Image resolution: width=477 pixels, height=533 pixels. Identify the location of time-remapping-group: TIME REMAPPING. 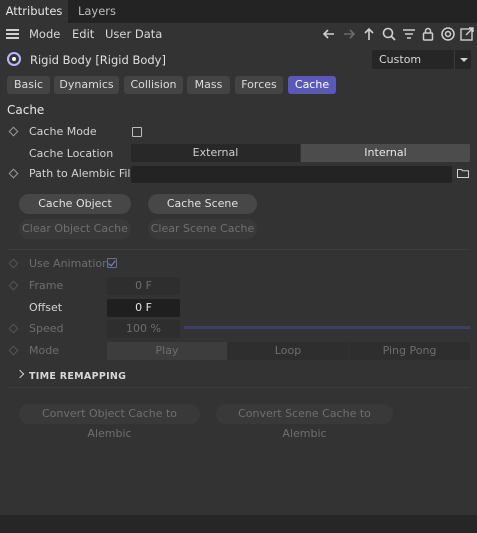
(77, 376).